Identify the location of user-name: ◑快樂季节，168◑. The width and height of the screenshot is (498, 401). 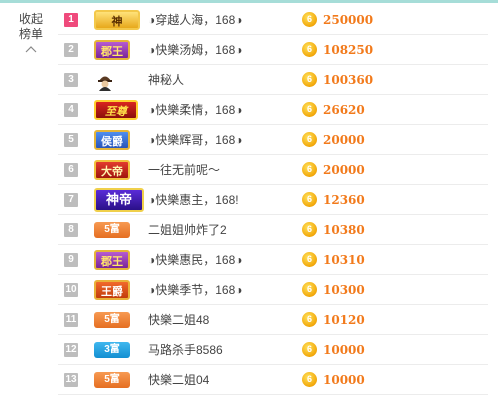
(232, 289).